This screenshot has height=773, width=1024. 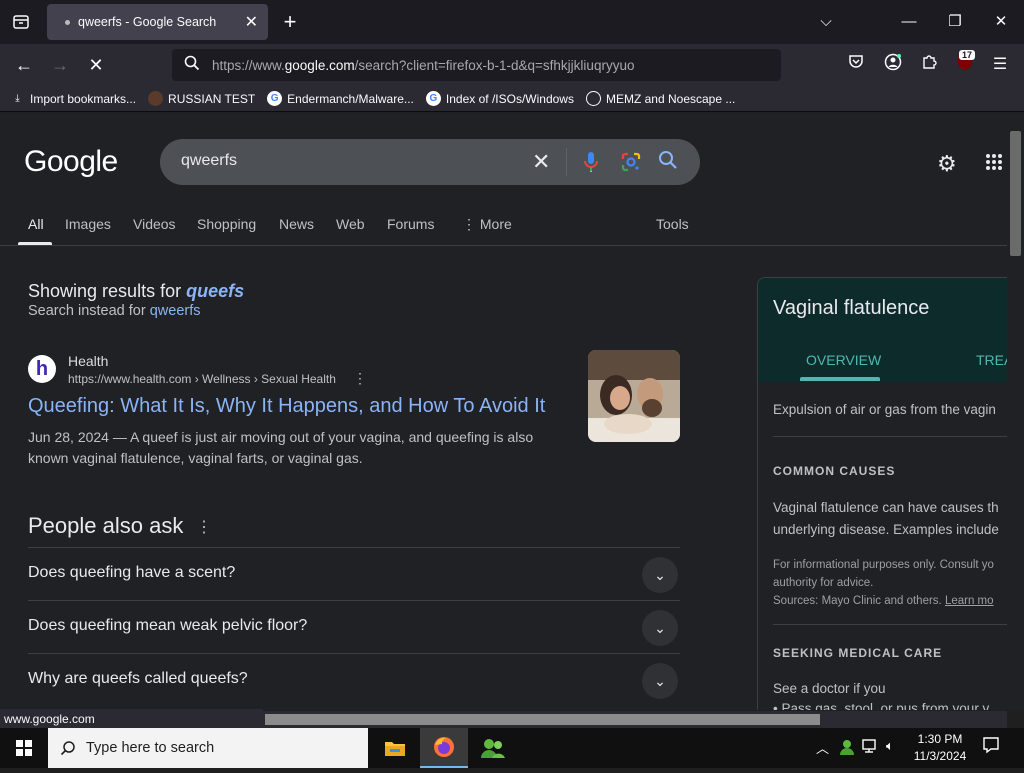 I want to click on volume-icon: 🔈︎, so click(x=890, y=746).